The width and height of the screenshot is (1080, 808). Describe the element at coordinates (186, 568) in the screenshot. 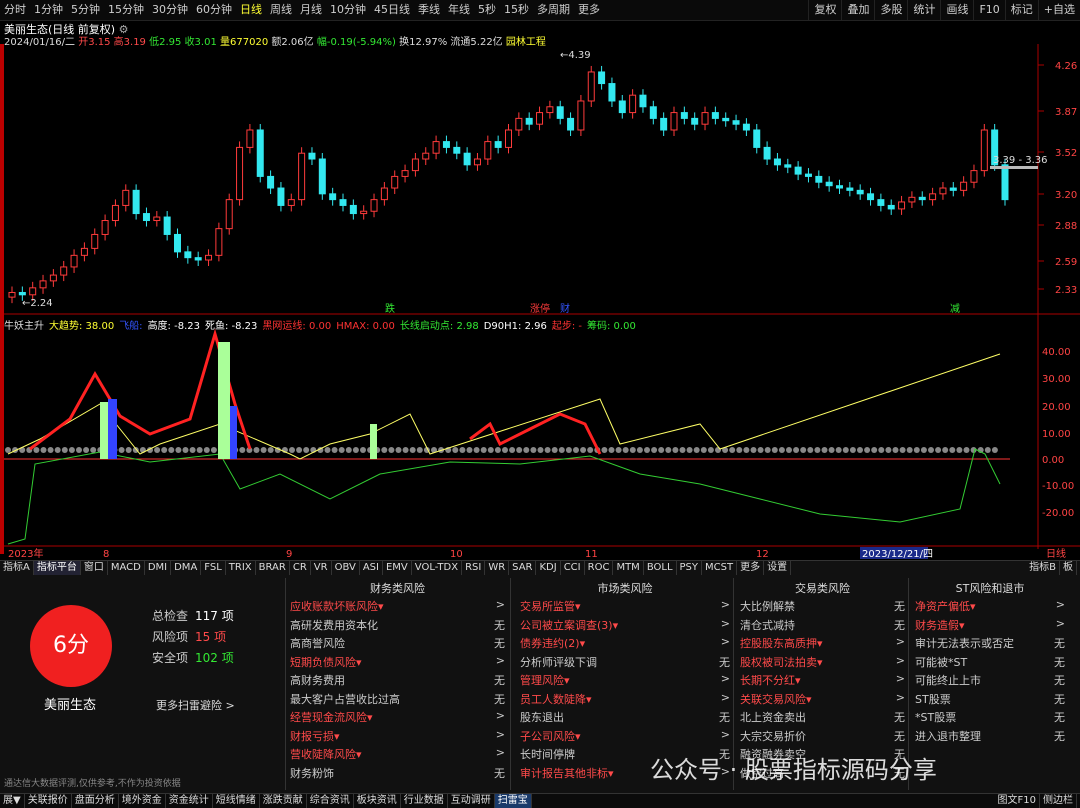

I see `indicator-tab: DMA` at that location.